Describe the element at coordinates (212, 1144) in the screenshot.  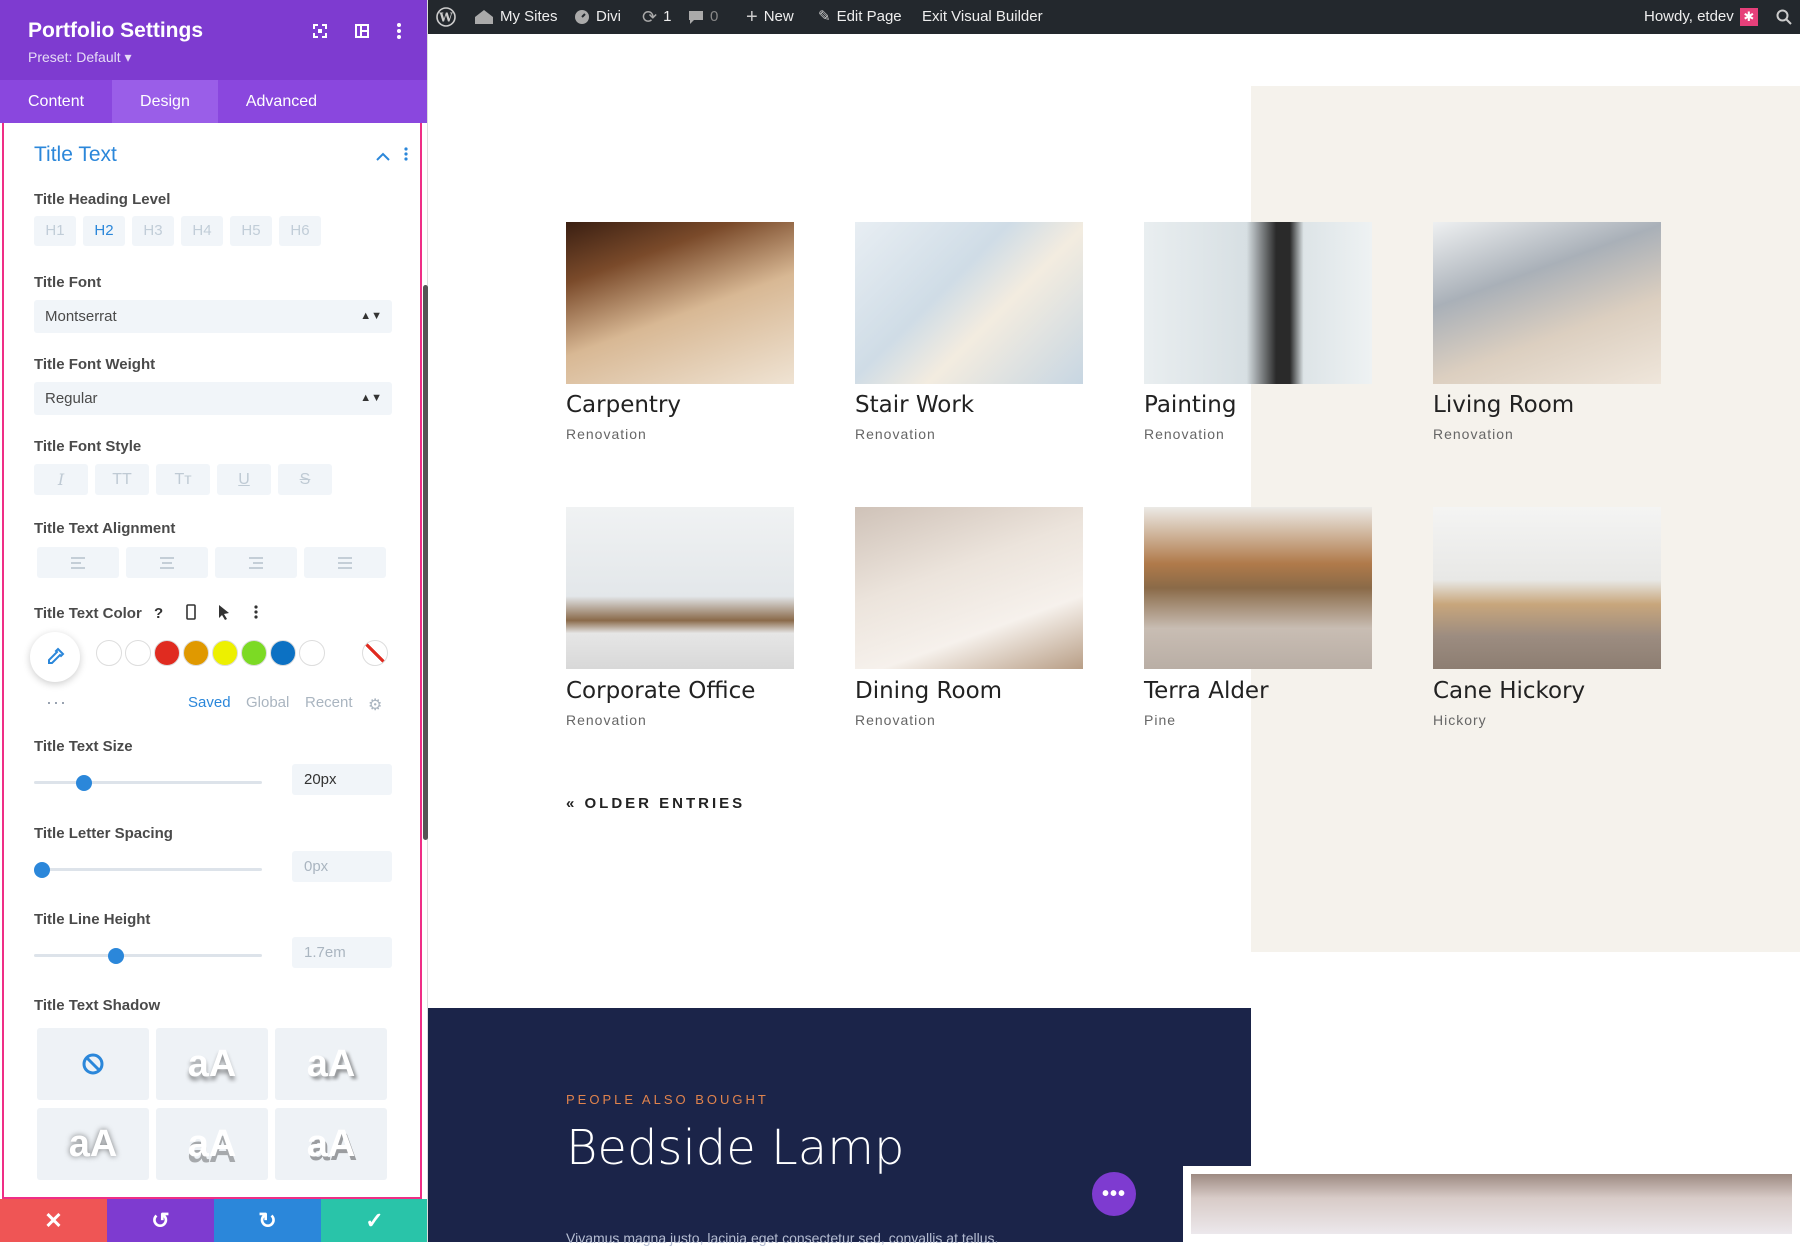
I see `shadow-option-4: aA` at that location.